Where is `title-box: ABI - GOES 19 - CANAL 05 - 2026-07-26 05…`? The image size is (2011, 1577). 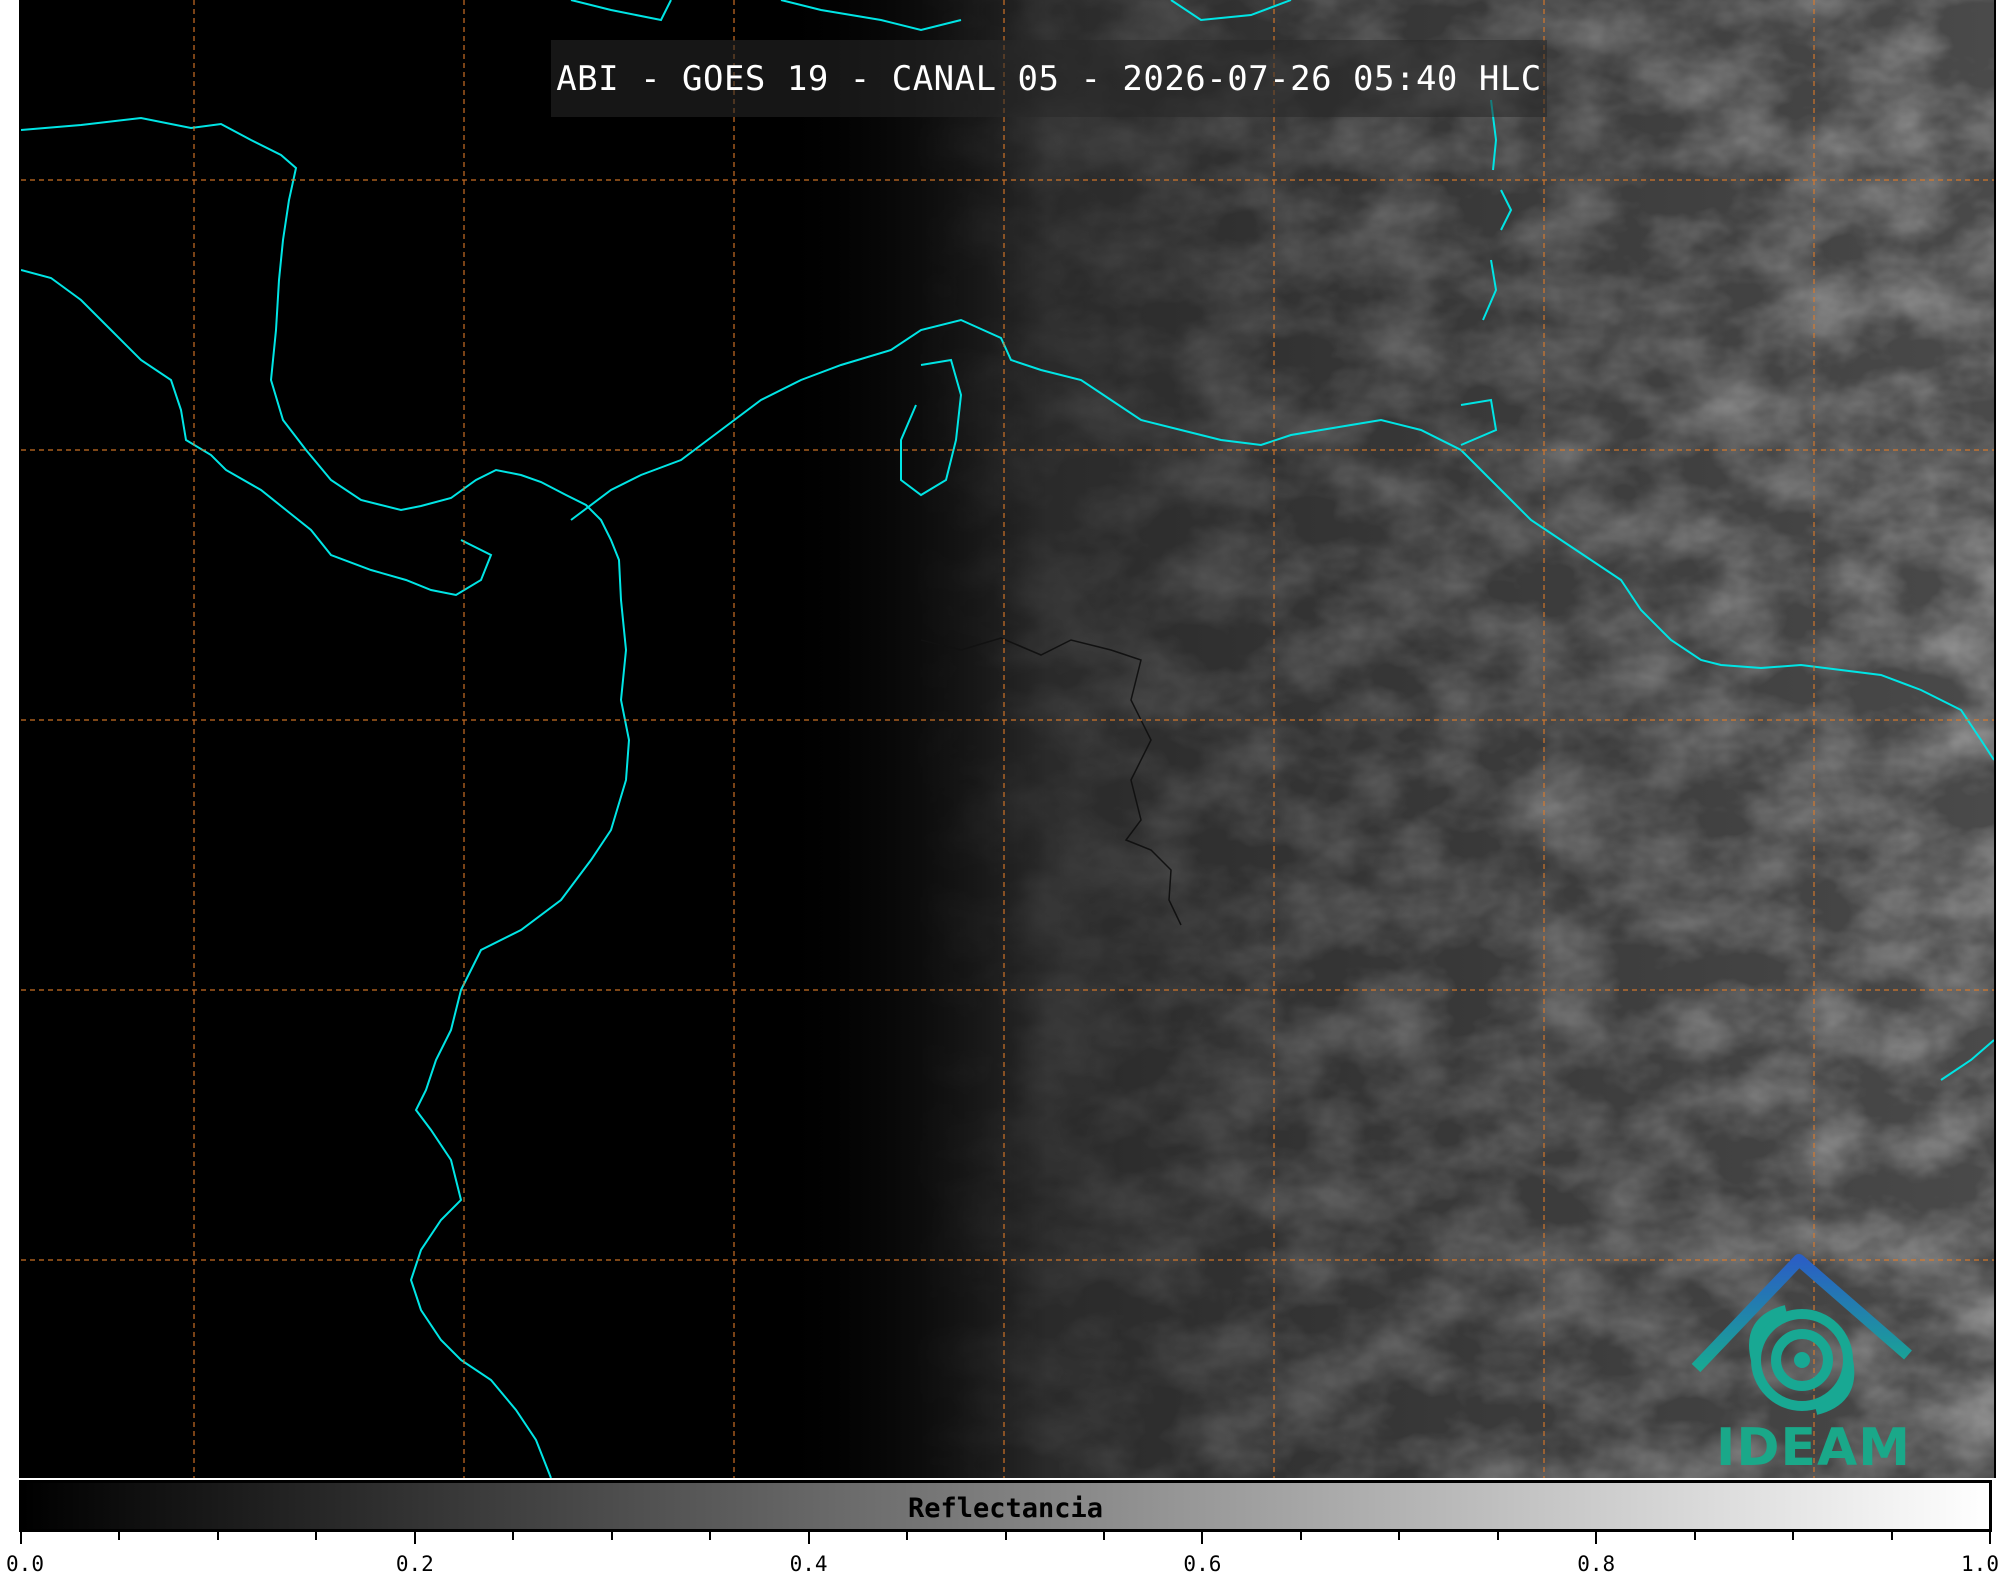
title-box: ABI - GOES 19 - CANAL 05 - 2026-07-26 05… is located at coordinates (1049, 78).